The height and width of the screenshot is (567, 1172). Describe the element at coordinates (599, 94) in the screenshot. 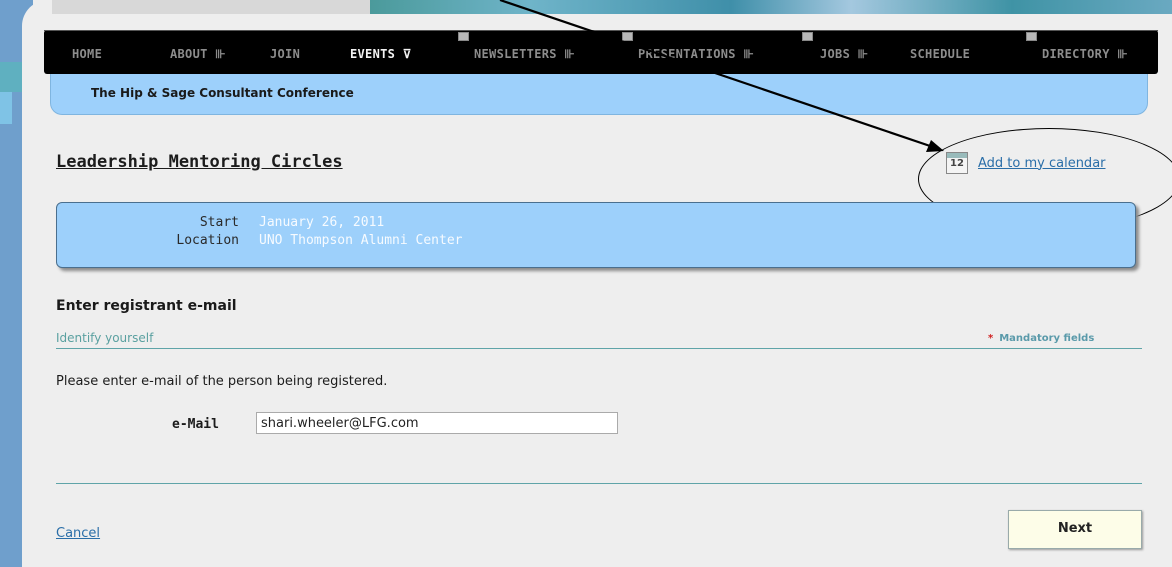

I see `subnav-bar: The Hip & Sage Consultant Conference` at that location.